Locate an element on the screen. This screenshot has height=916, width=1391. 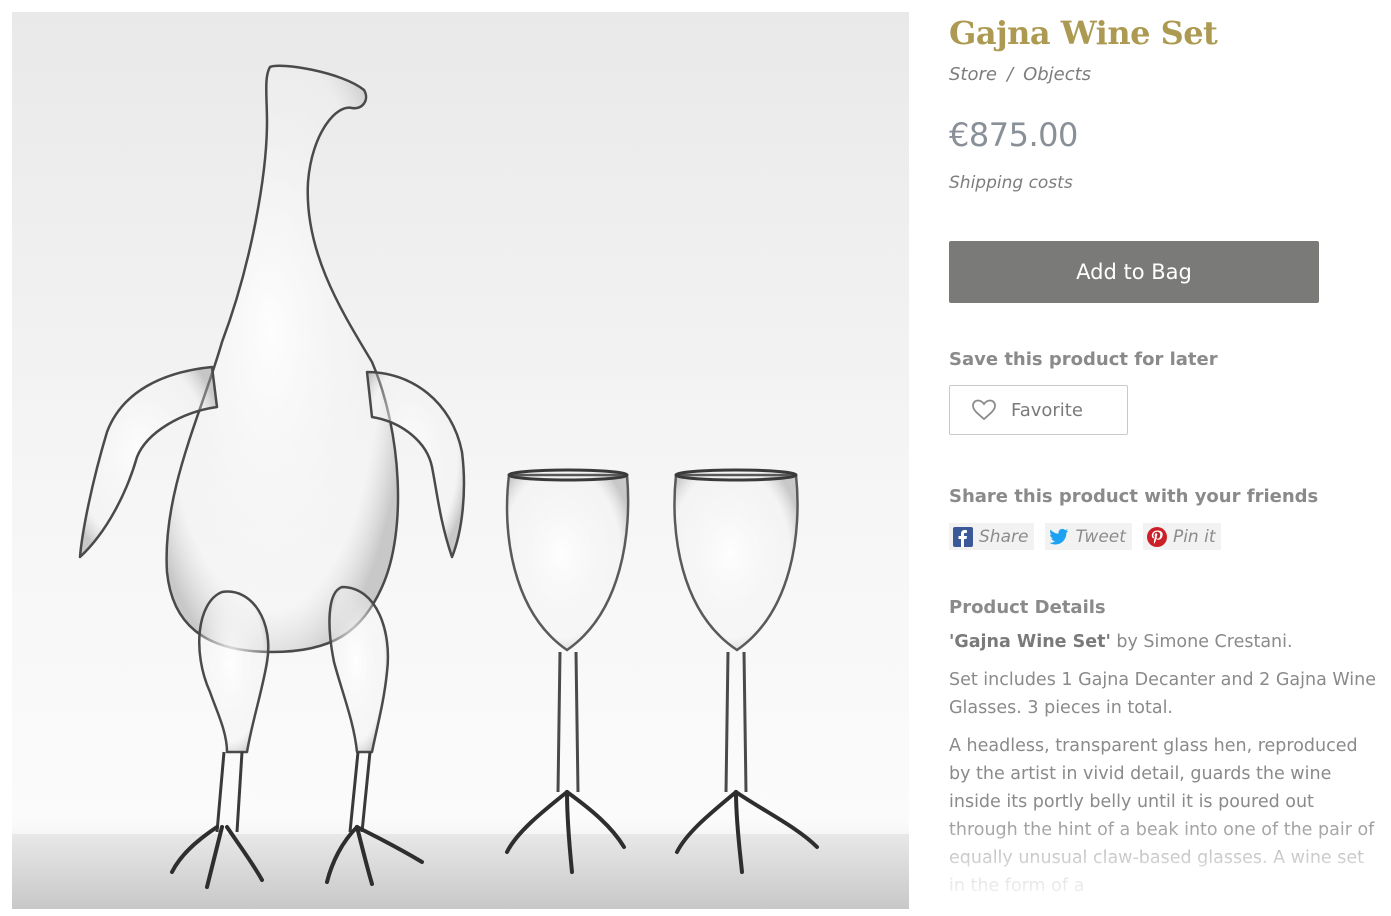
details-intro: 'Gajna Wine Set' by Simone Crestani. is located at coordinates (1164, 642).